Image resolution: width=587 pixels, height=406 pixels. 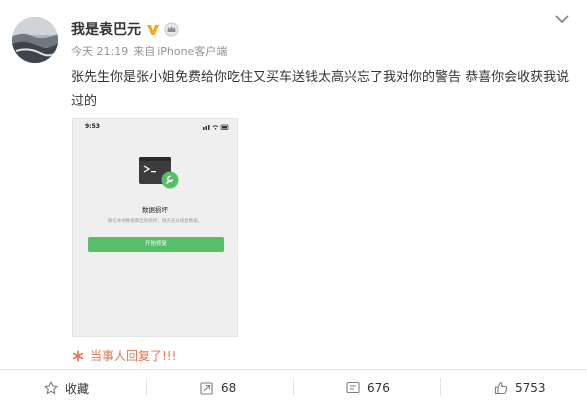 What do you see at coordinates (206, 388) in the screenshot?
I see `repost-icon` at bounding box center [206, 388].